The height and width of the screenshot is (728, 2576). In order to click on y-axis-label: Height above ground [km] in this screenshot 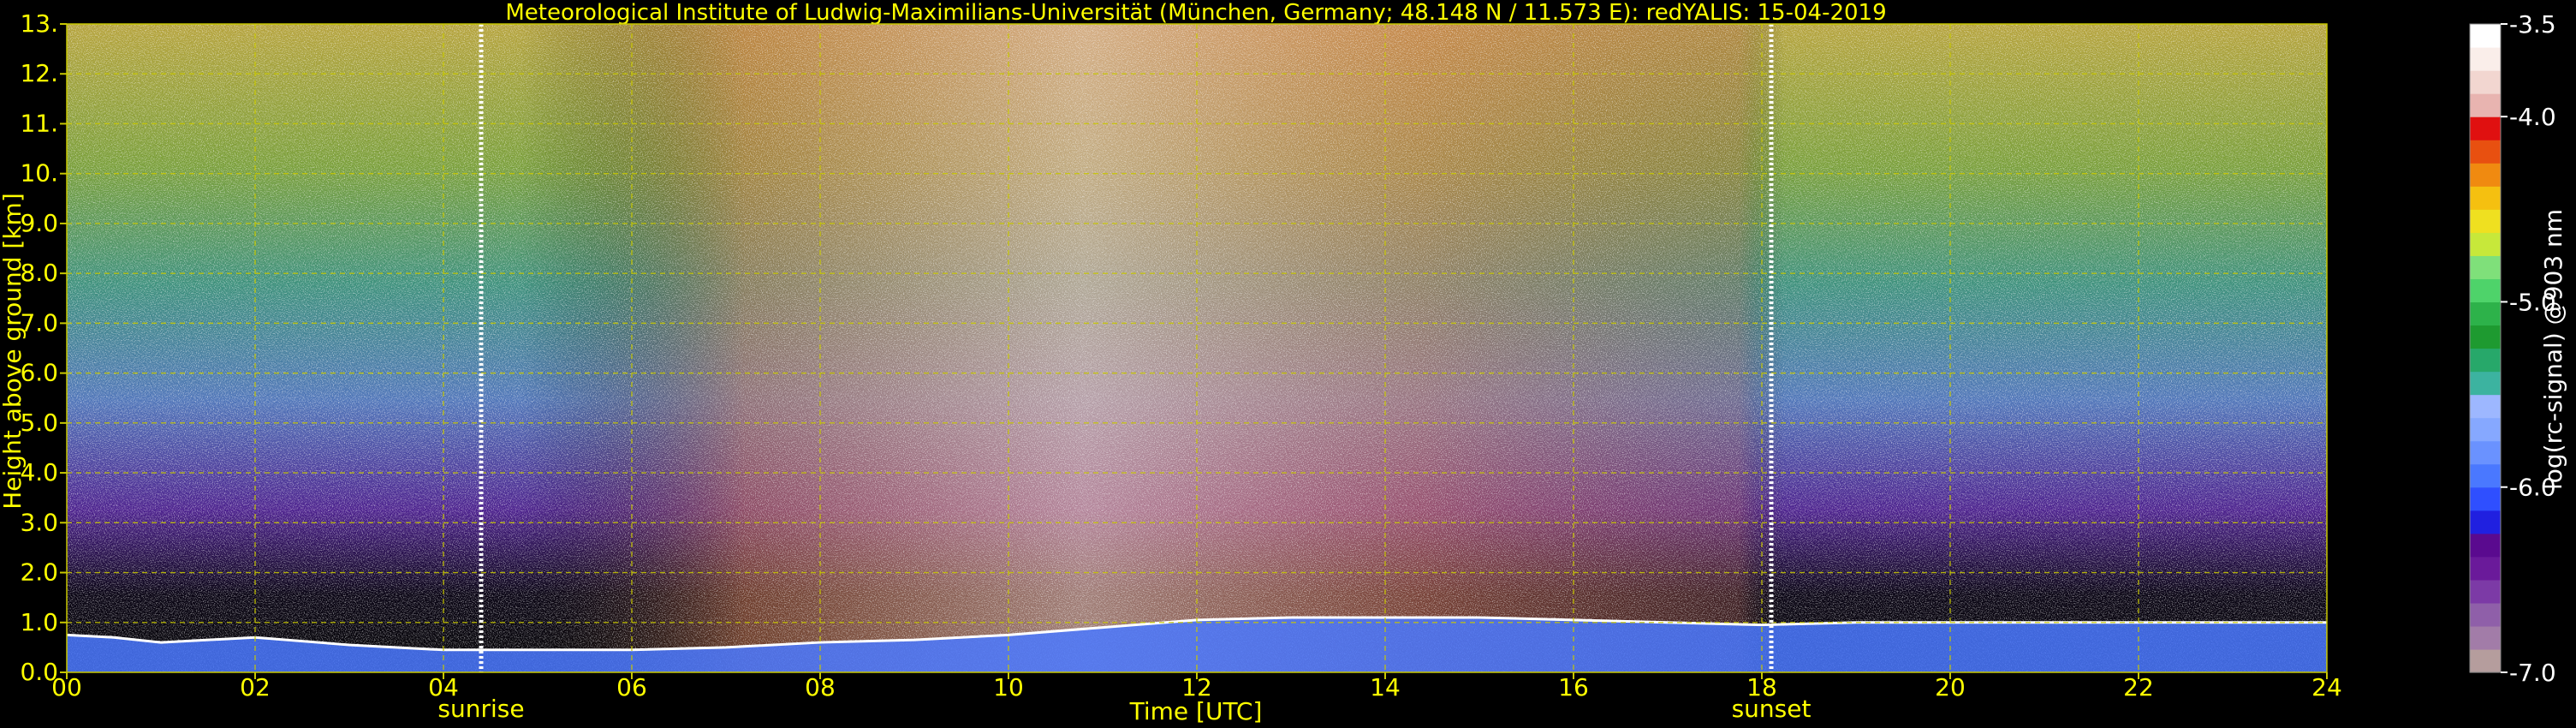, I will do `click(14, 351)`.